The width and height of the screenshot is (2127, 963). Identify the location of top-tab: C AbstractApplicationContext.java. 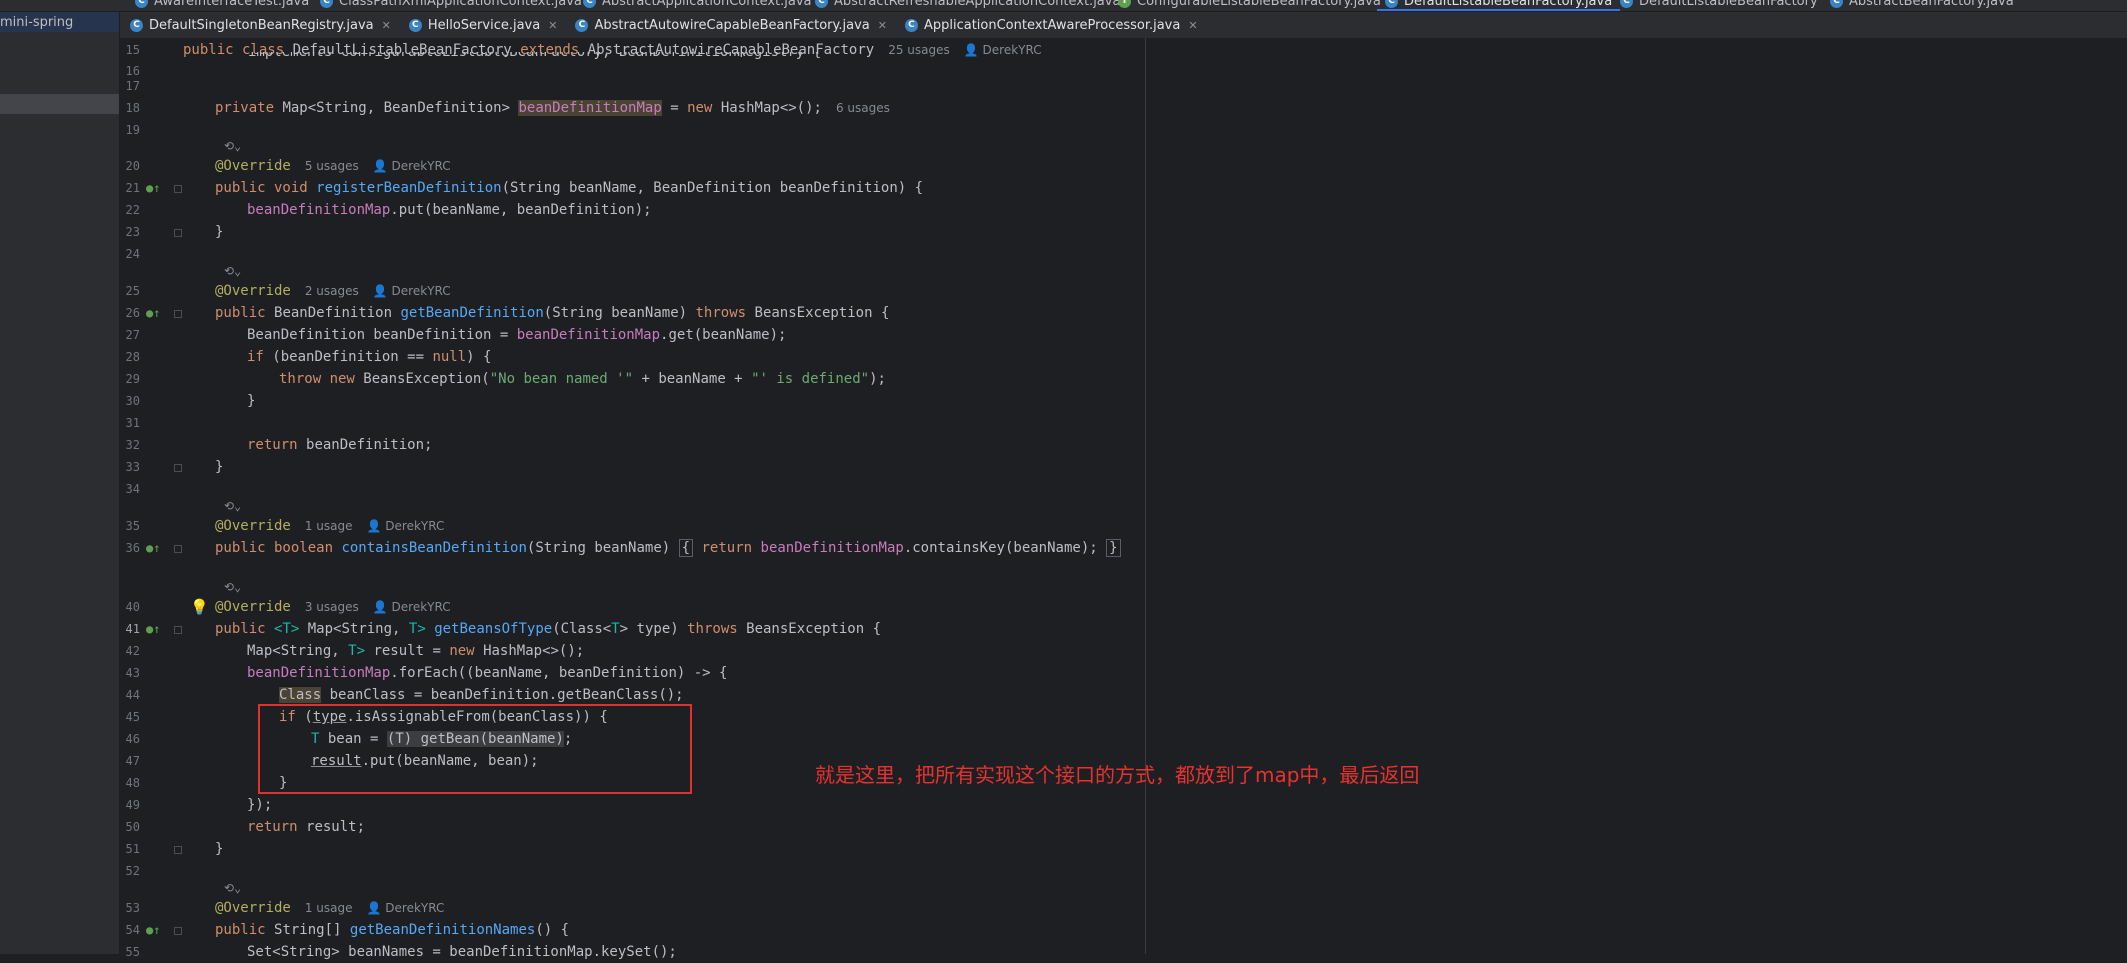
(697, 5).